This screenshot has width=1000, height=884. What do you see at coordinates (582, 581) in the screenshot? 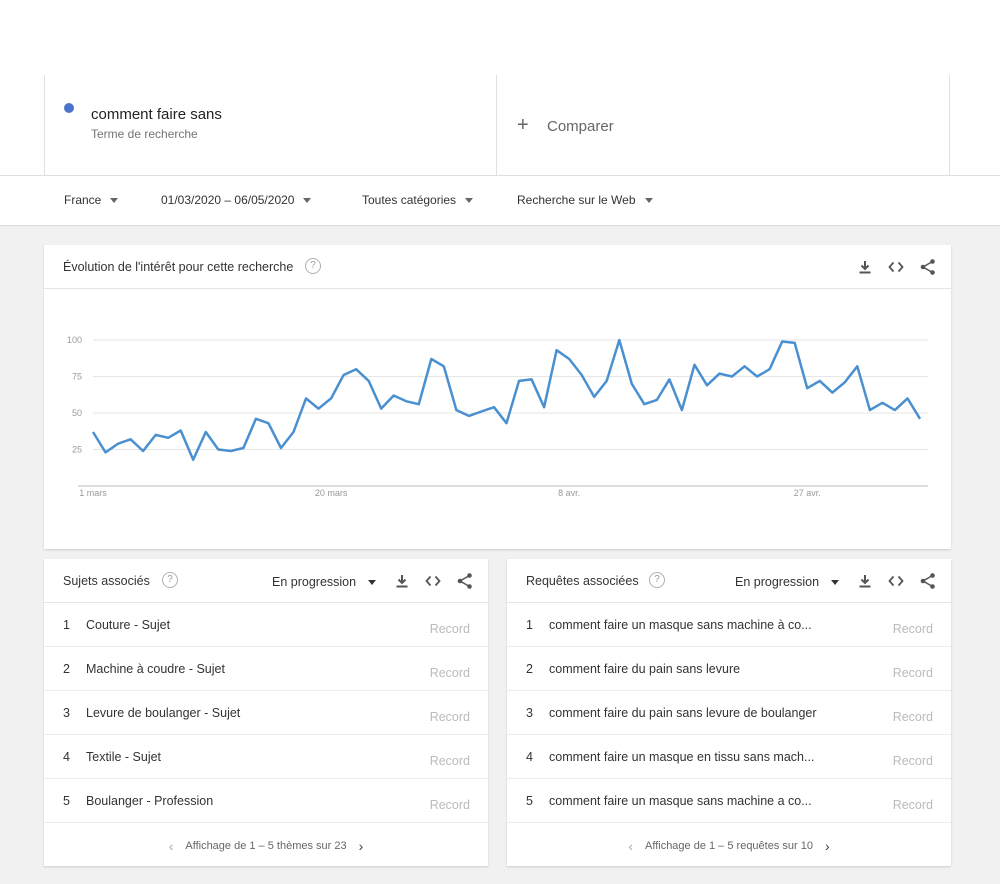
I see `queries-title: Requêtes associées` at bounding box center [582, 581].